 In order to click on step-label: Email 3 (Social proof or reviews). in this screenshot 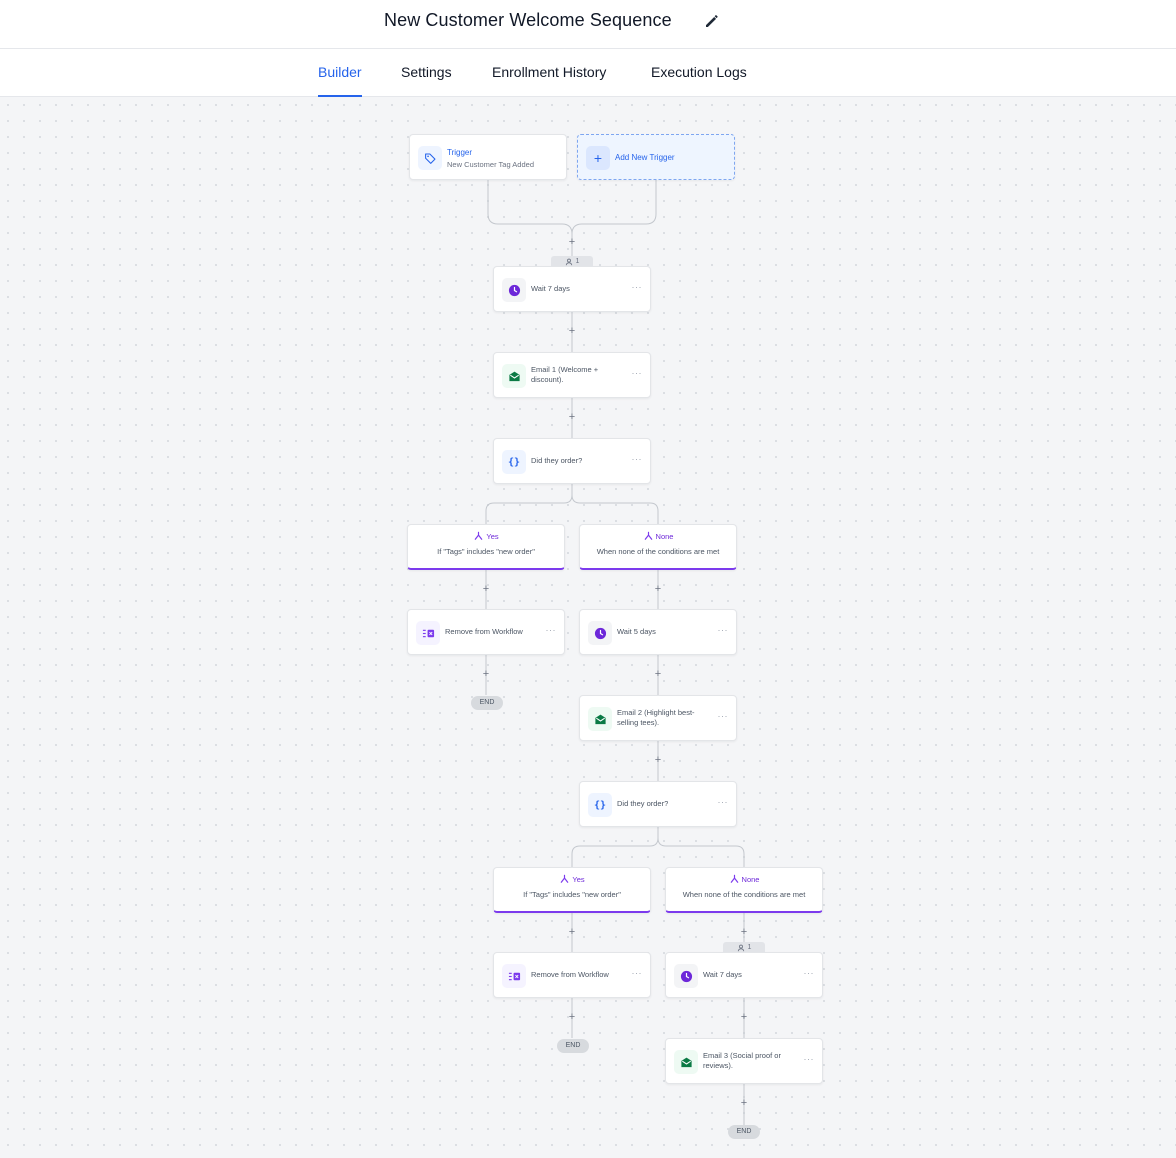, I will do `click(742, 1060)`.